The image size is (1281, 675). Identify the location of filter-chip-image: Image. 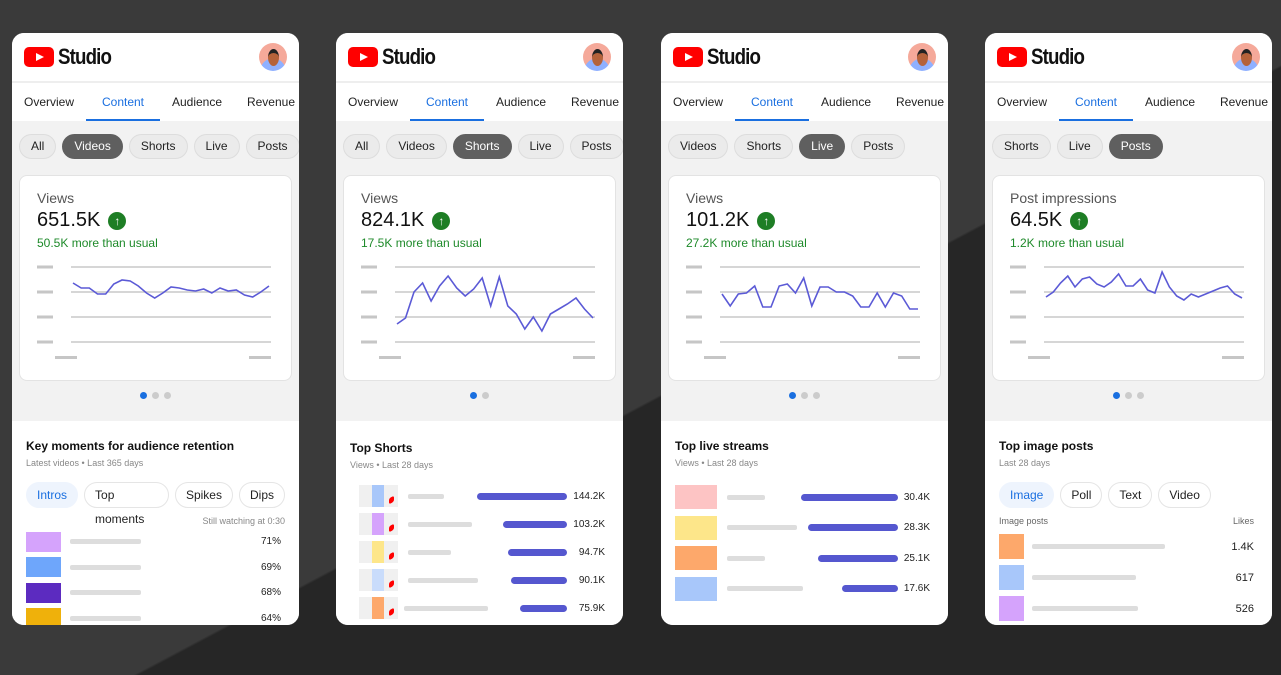
(1027, 495).